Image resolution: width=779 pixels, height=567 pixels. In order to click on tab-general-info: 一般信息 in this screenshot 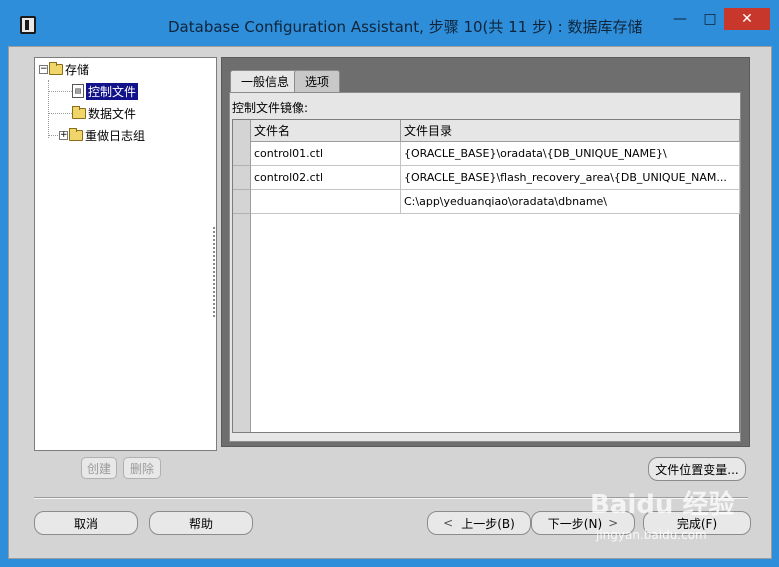, I will do `click(265, 81)`.